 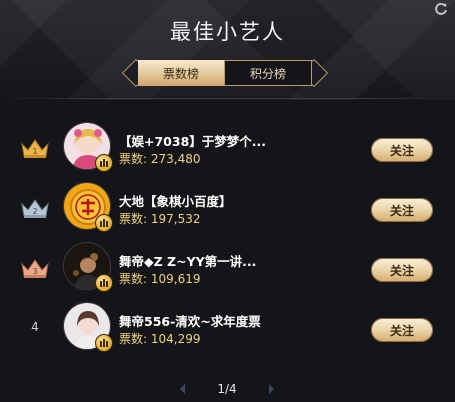 What do you see at coordinates (175, 159) in the screenshot?
I see `votes-value: 273,480` at bounding box center [175, 159].